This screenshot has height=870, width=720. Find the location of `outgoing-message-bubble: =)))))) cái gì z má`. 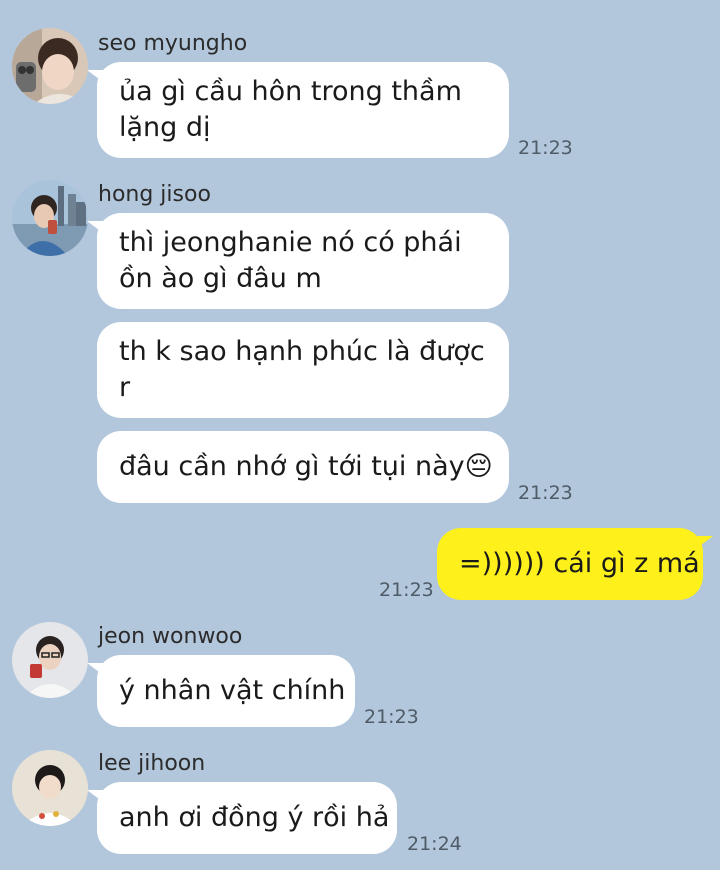

outgoing-message-bubble: =)))))) cái gì z má is located at coordinates (575, 564).